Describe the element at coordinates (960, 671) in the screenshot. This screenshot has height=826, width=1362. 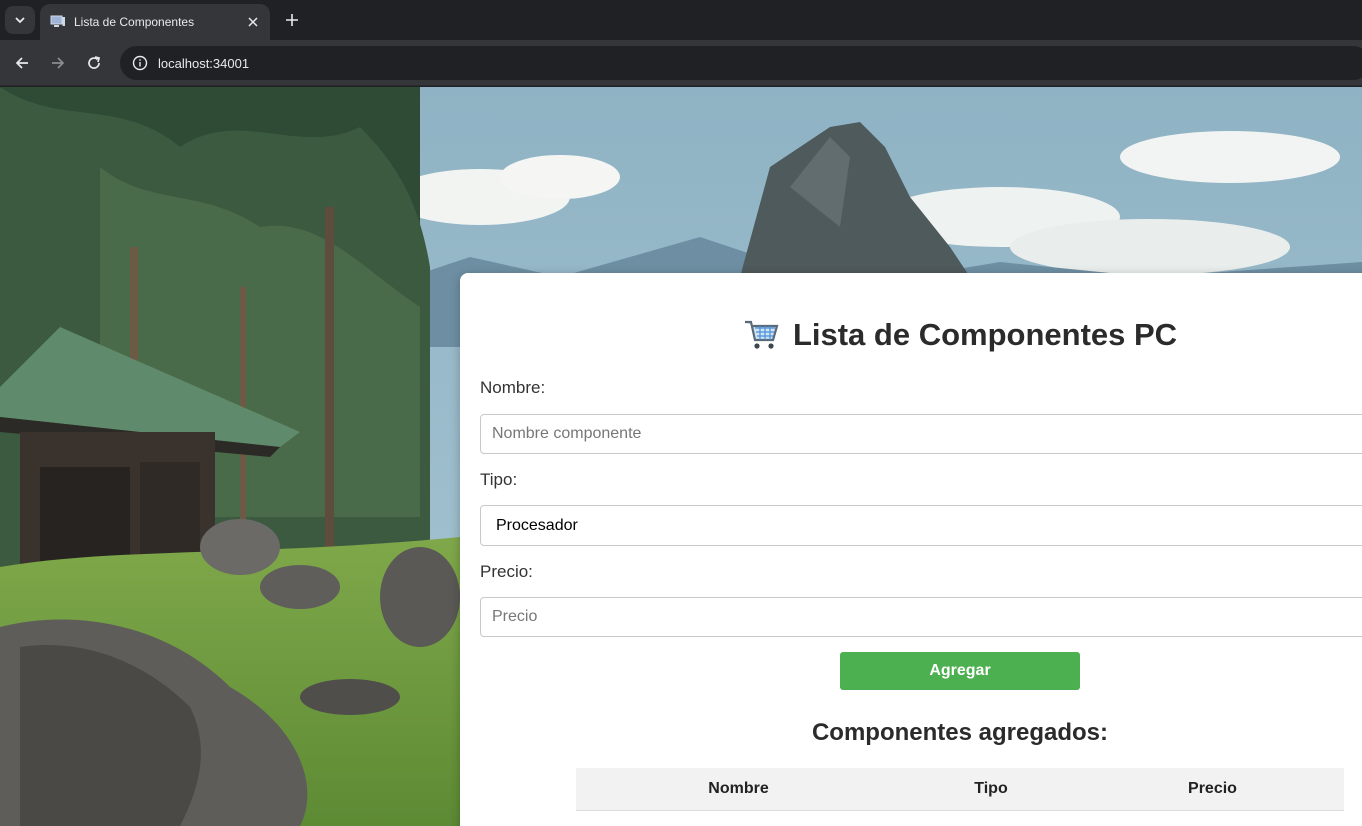
I see `add-button: Agregar` at that location.